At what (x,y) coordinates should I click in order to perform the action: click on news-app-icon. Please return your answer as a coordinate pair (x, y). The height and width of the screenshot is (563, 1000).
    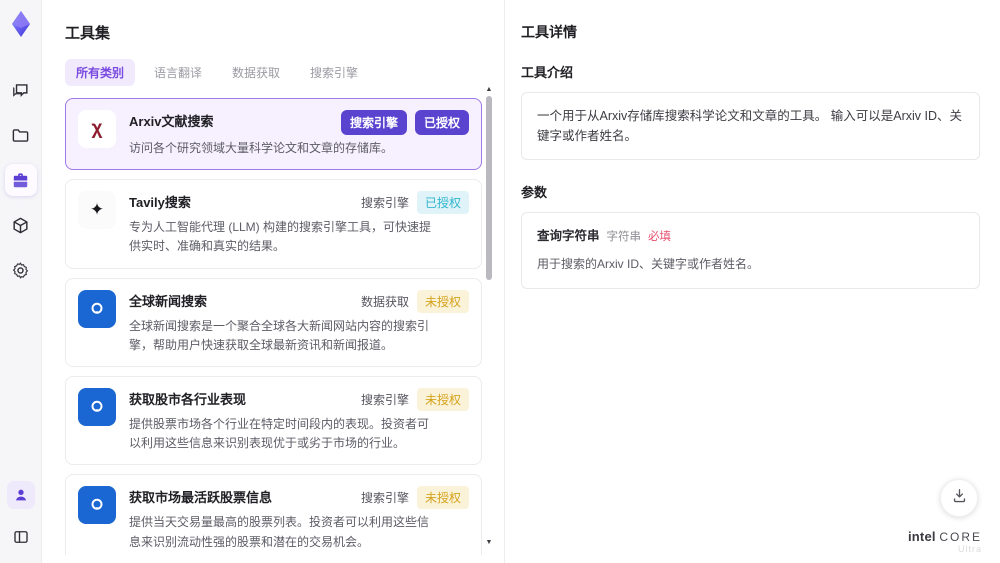
    Looking at the image, I should click on (97, 308).